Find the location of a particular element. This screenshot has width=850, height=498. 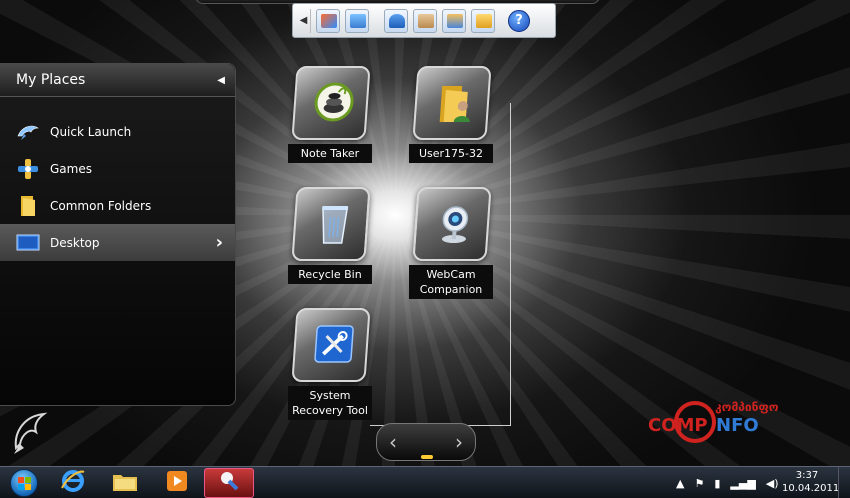

nav-item-quick-launch: Quick Launch is located at coordinates (117, 131).